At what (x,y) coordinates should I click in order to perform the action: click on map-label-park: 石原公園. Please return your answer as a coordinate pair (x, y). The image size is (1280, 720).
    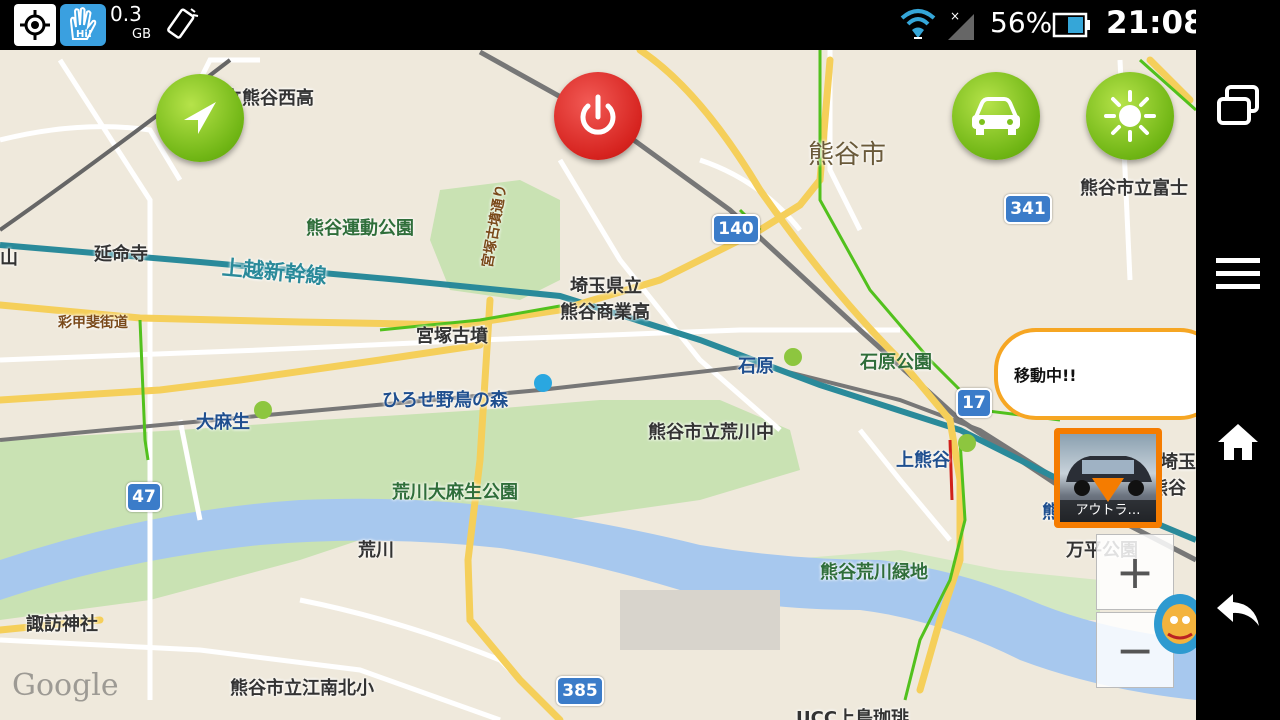
    Looking at the image, I should click on (896, 362).